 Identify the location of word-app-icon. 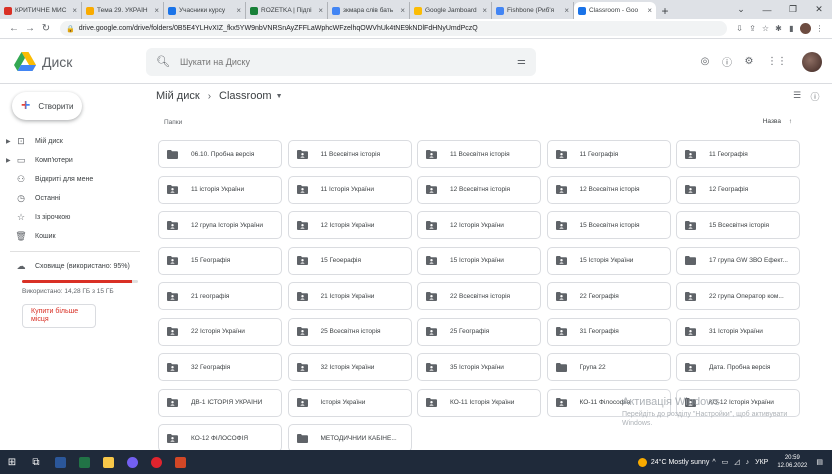
(60, 462).